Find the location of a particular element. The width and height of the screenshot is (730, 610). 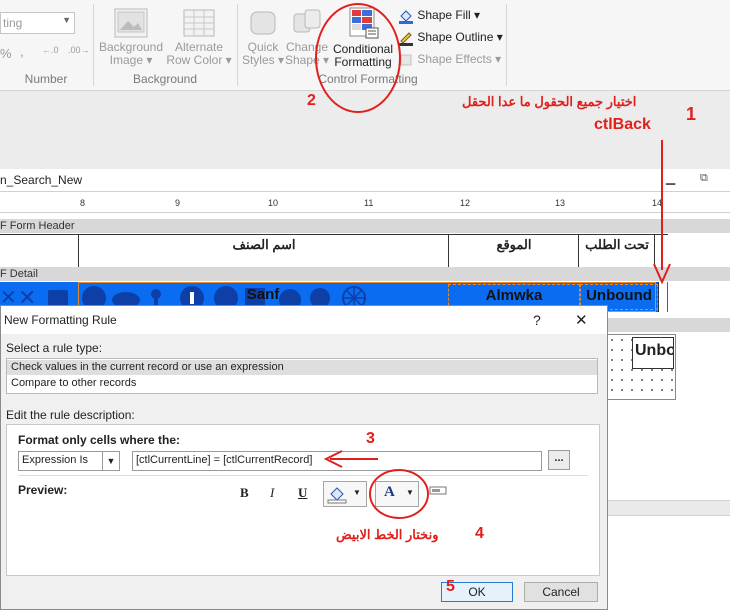

quick-styles-button: Quick Styles ▾ is located at coordinates (263, 37).